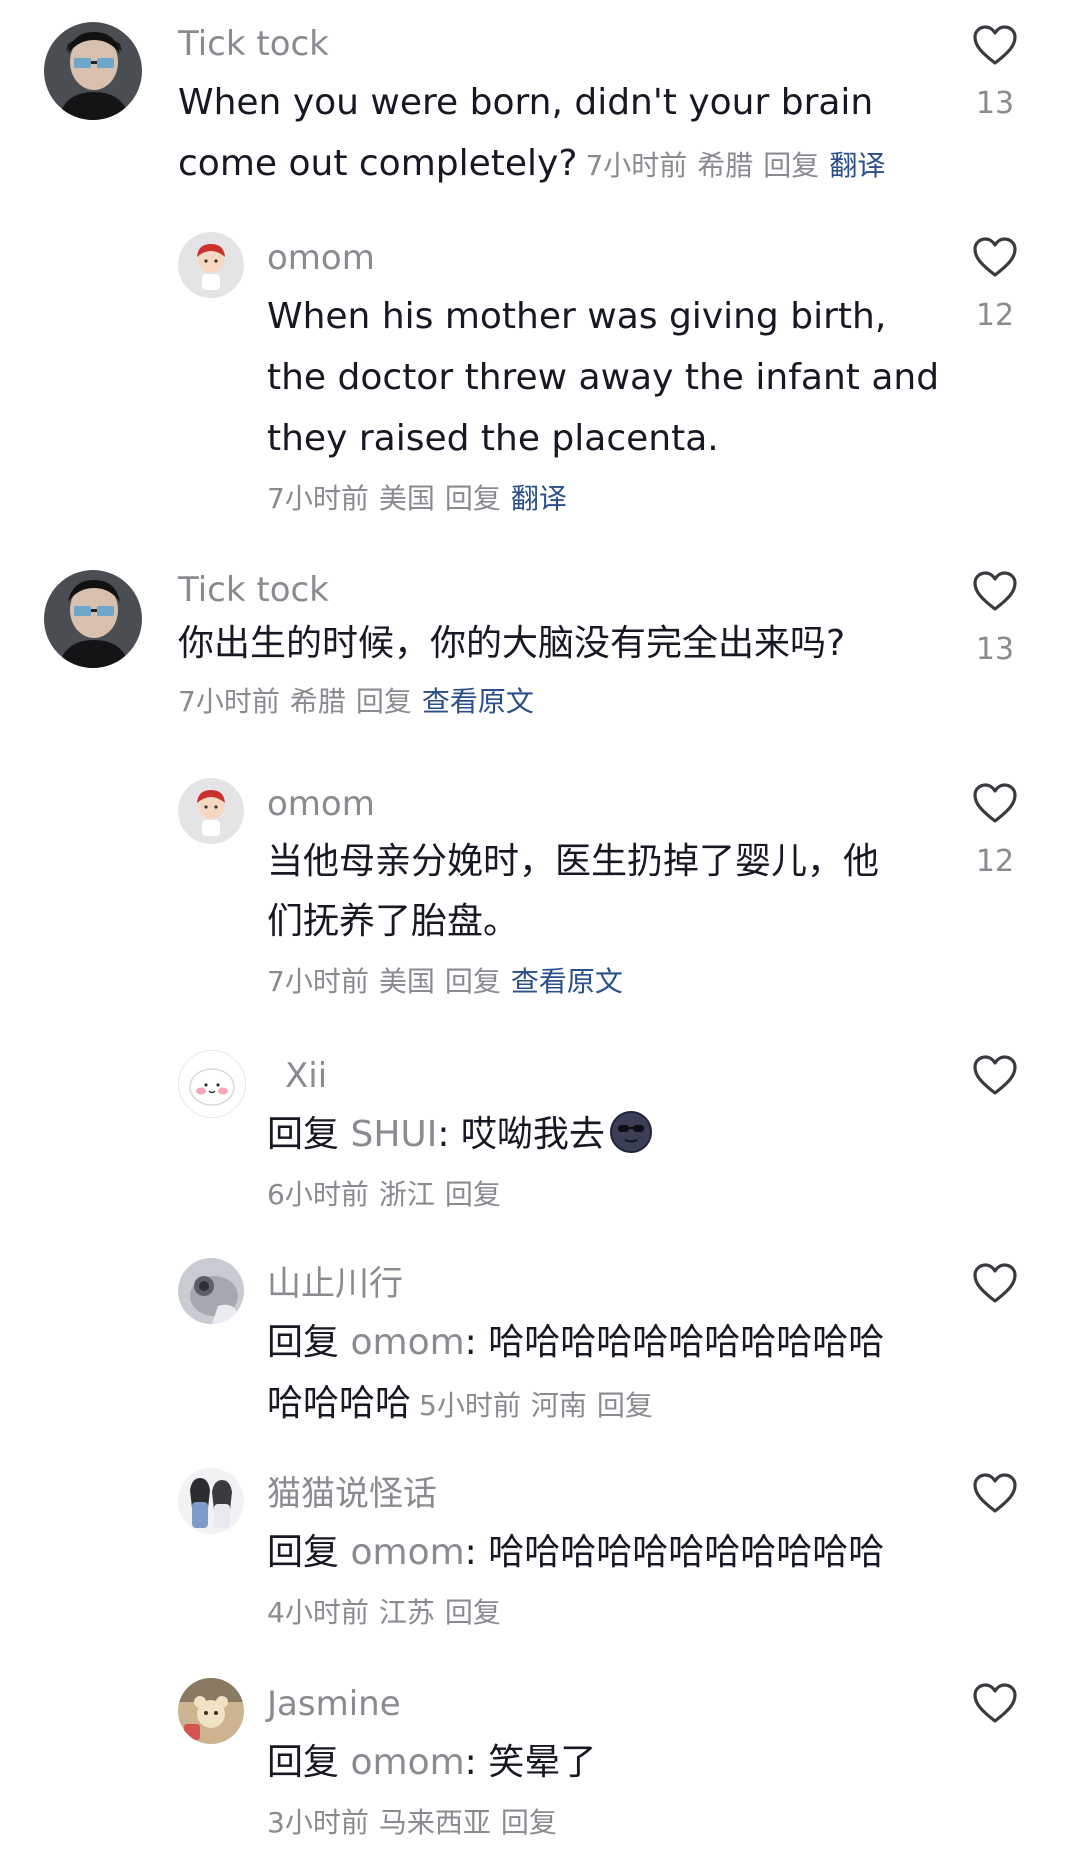 This screenshot has height=1858, width=1080. I want to click on comment-text-line: When you were born, didn't your brain, so click(526, 102).